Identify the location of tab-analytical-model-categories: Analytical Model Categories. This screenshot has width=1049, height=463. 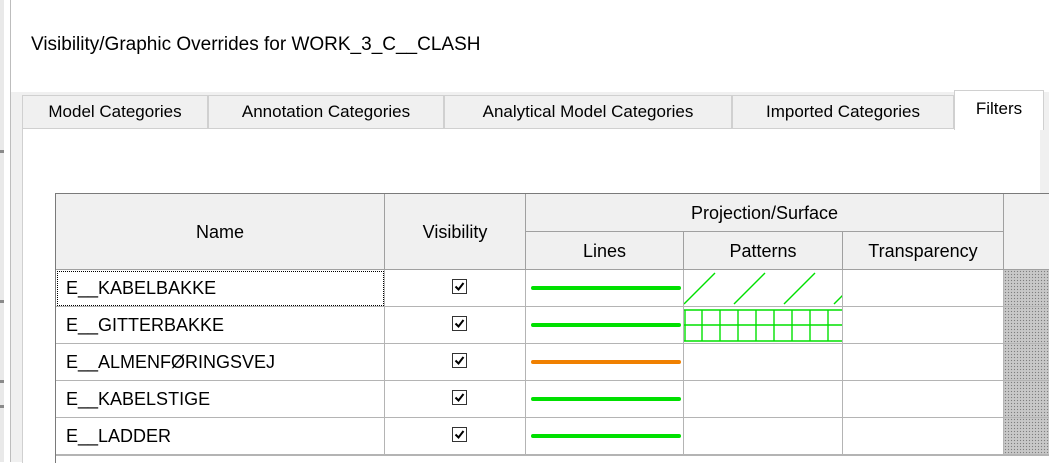
(588, 111).